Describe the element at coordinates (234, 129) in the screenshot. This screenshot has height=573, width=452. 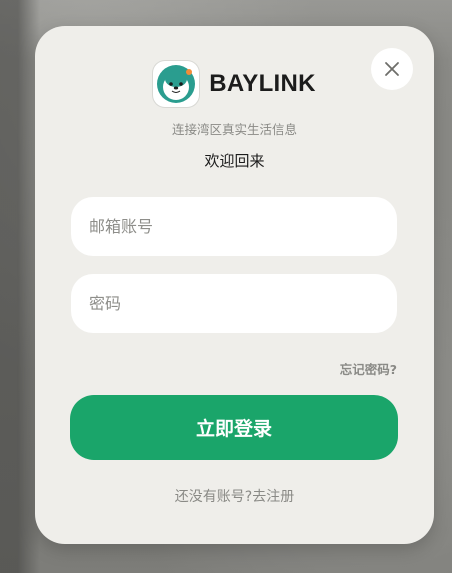
I see `tagline: 连接湾区真实生活信息` at that location.